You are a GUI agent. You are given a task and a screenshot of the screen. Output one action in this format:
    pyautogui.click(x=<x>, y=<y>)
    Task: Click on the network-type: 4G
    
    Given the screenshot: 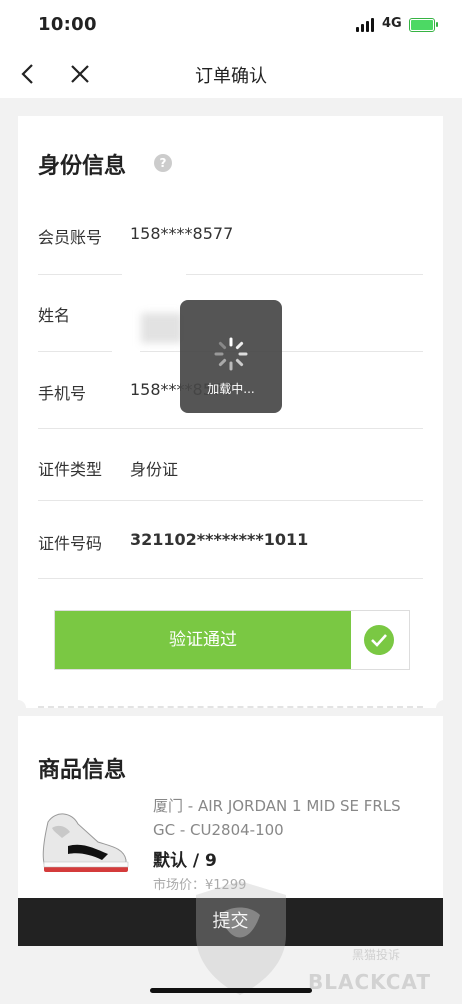 What is the action you would take?
    pyautogui.click(x=392, y=23)
    